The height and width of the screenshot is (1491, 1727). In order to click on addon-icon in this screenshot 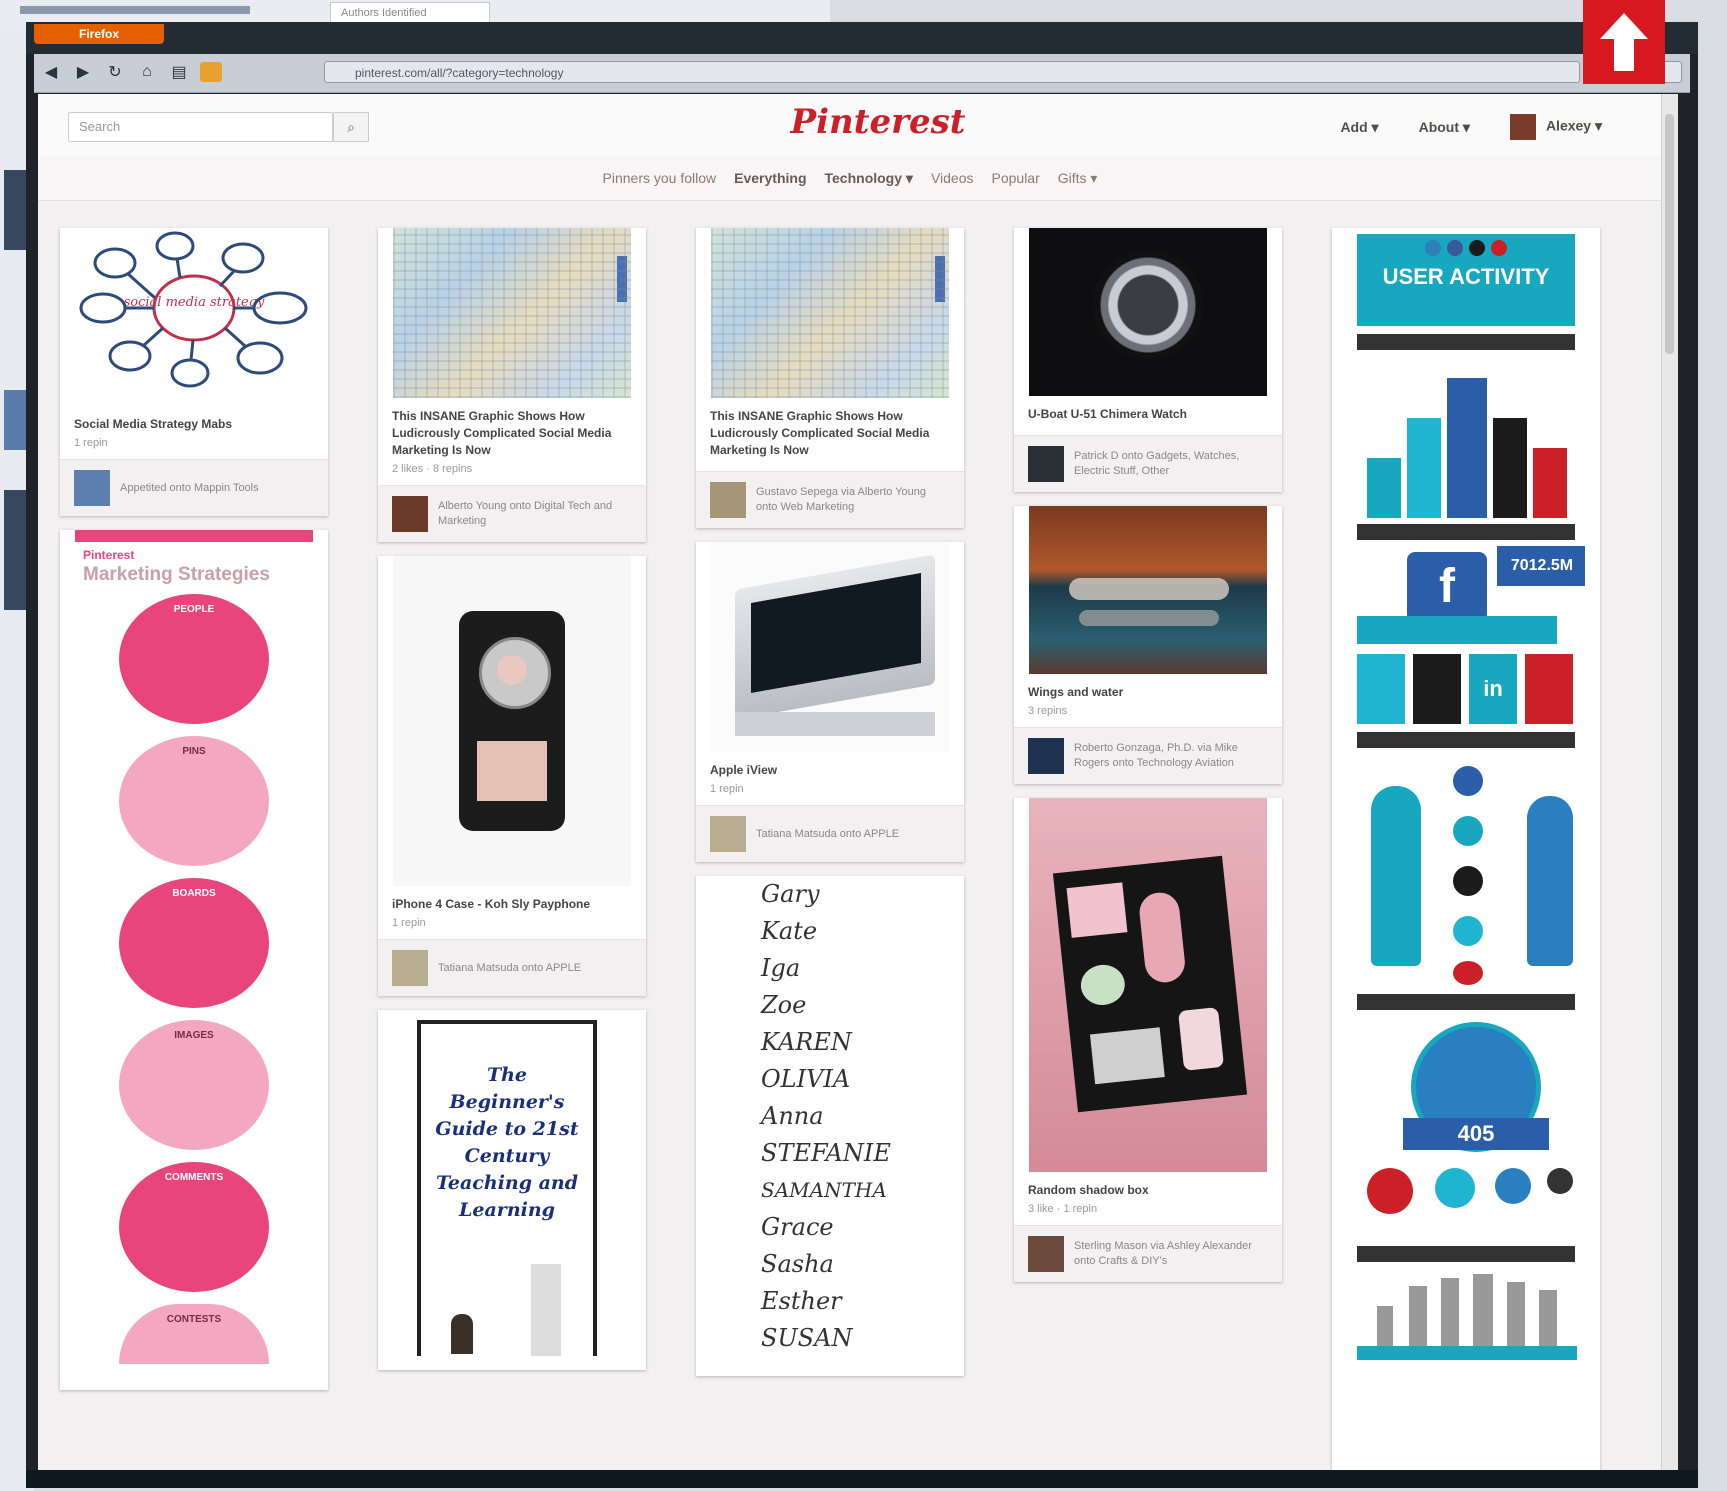, I will do `click(211, 72)`.